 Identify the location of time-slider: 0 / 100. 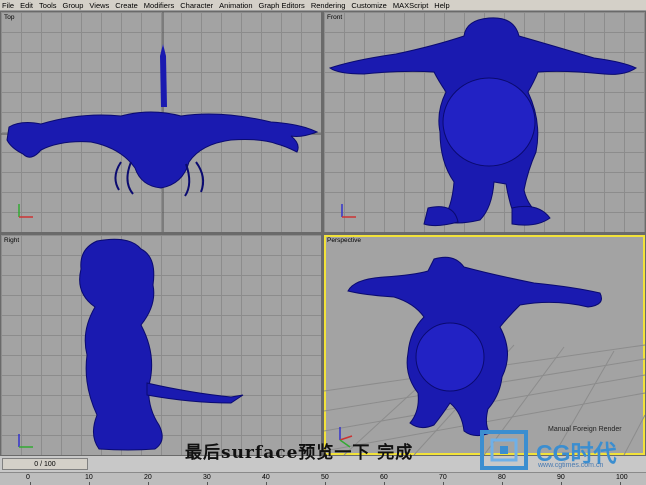
(45, 464).